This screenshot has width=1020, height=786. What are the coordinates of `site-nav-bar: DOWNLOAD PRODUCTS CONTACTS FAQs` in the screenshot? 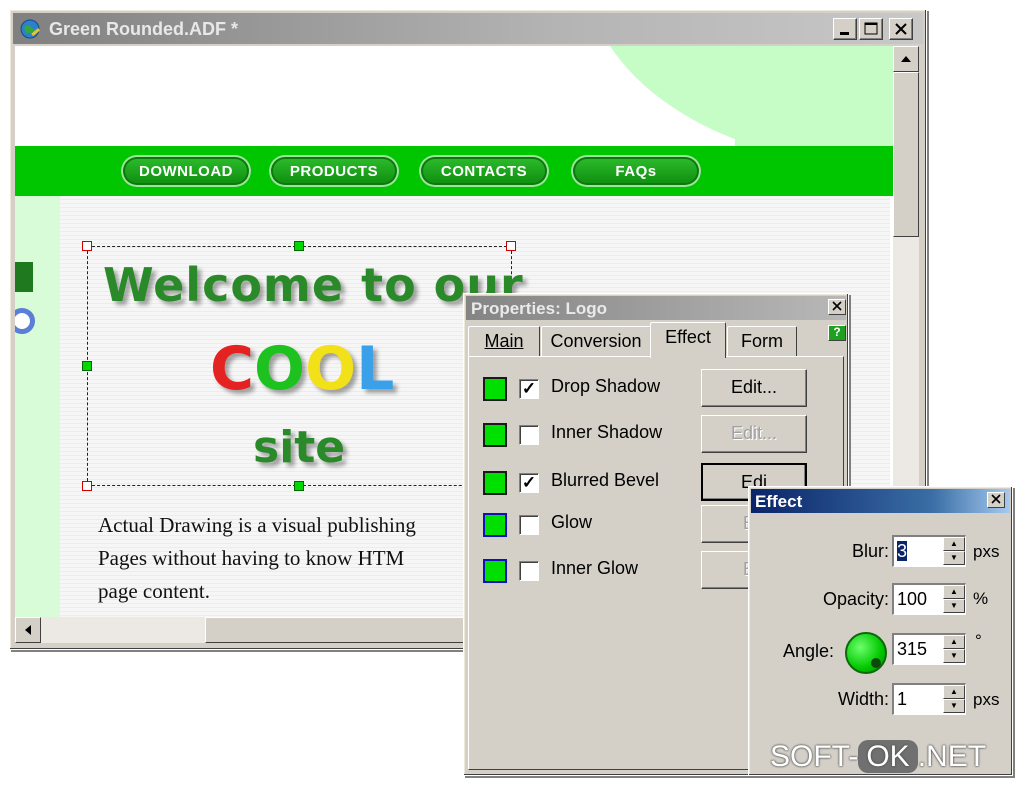 It's located at (454, 171).